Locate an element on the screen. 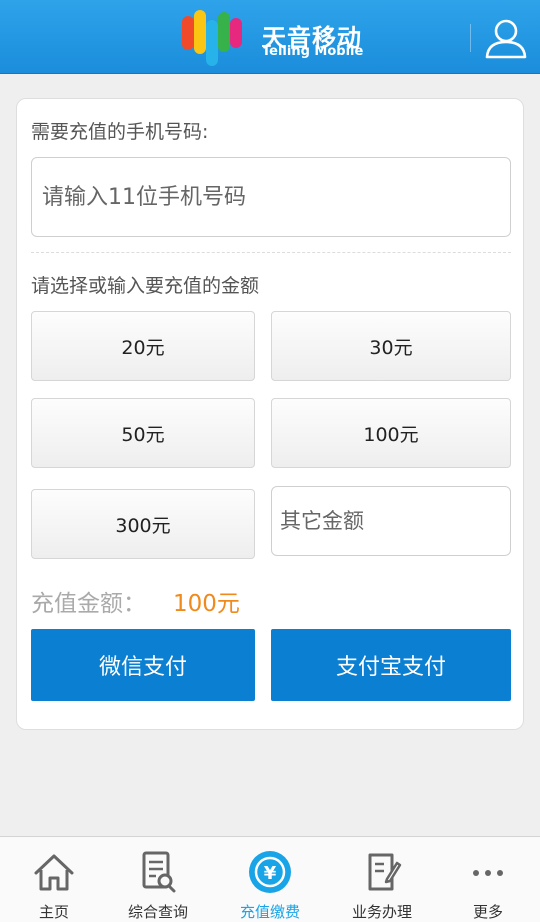  yuan-coin-icon: ¥ is located at coordinates (270, 872).